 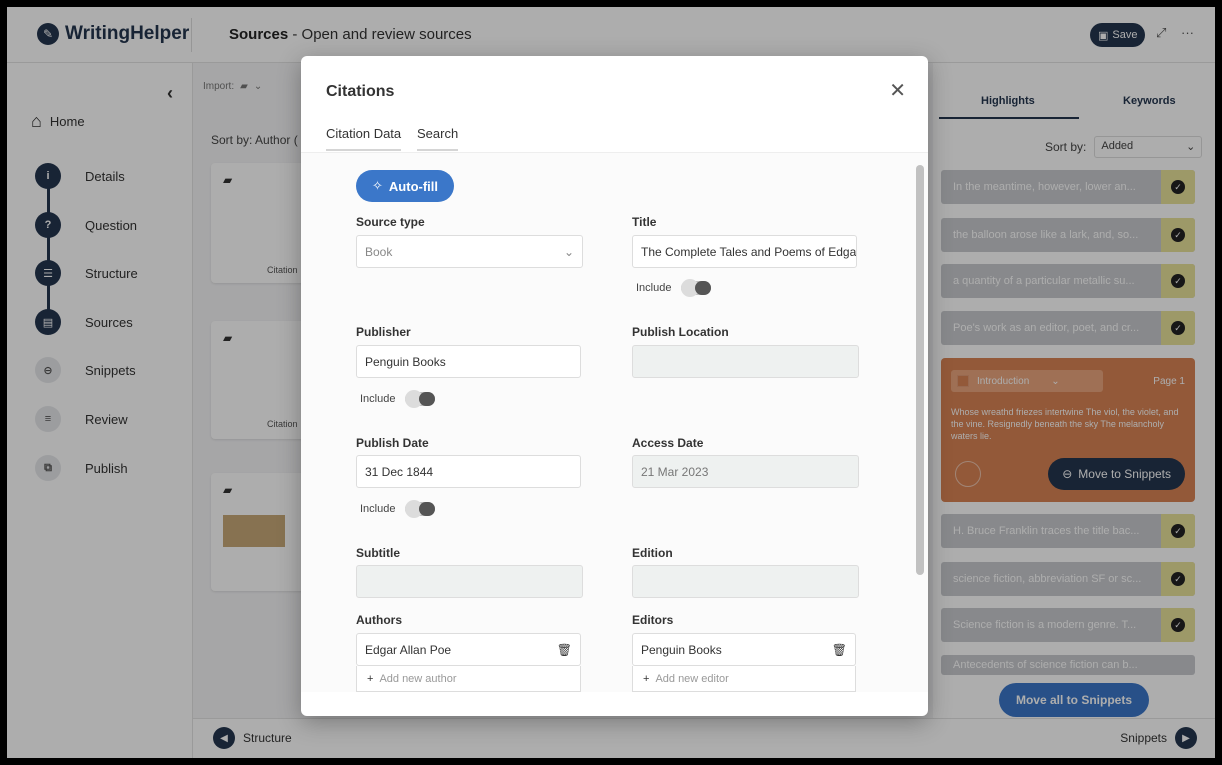 I want to click on access-date-label: Access Date, so click(x=668, y=443).